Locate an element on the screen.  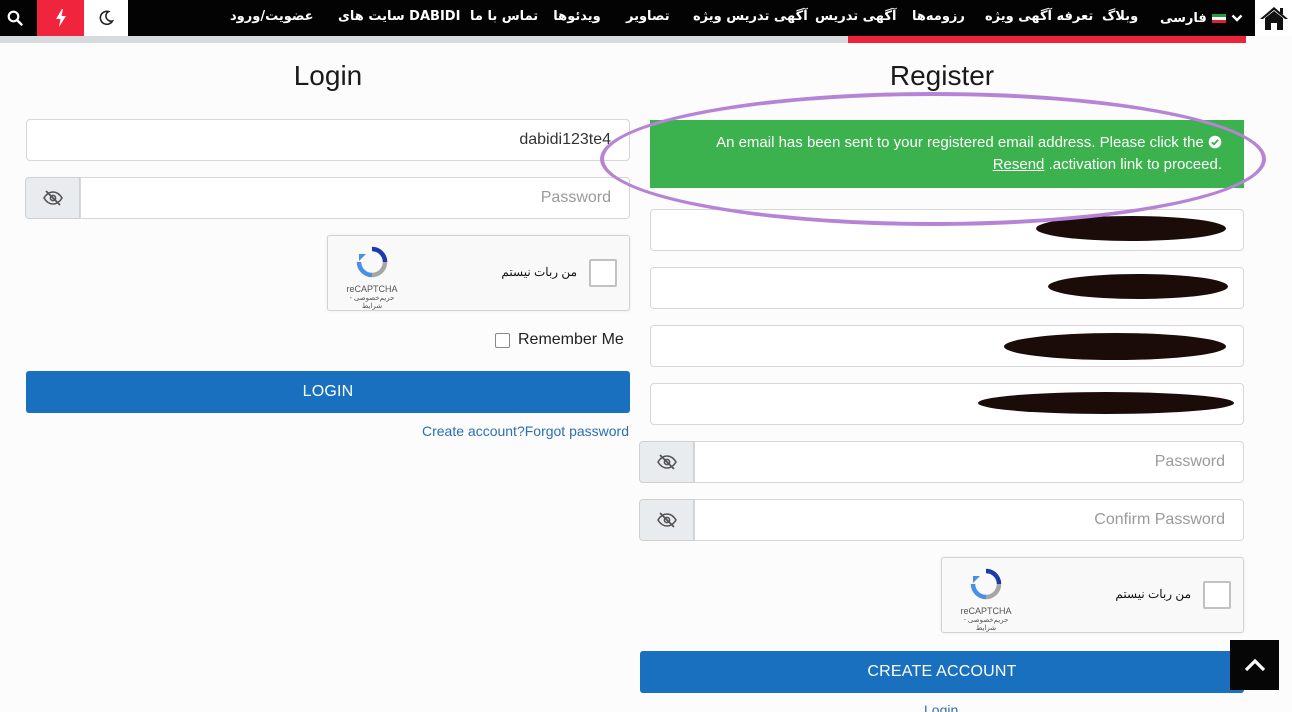
remember-me-checkbox is located at coordinates (502, 340).